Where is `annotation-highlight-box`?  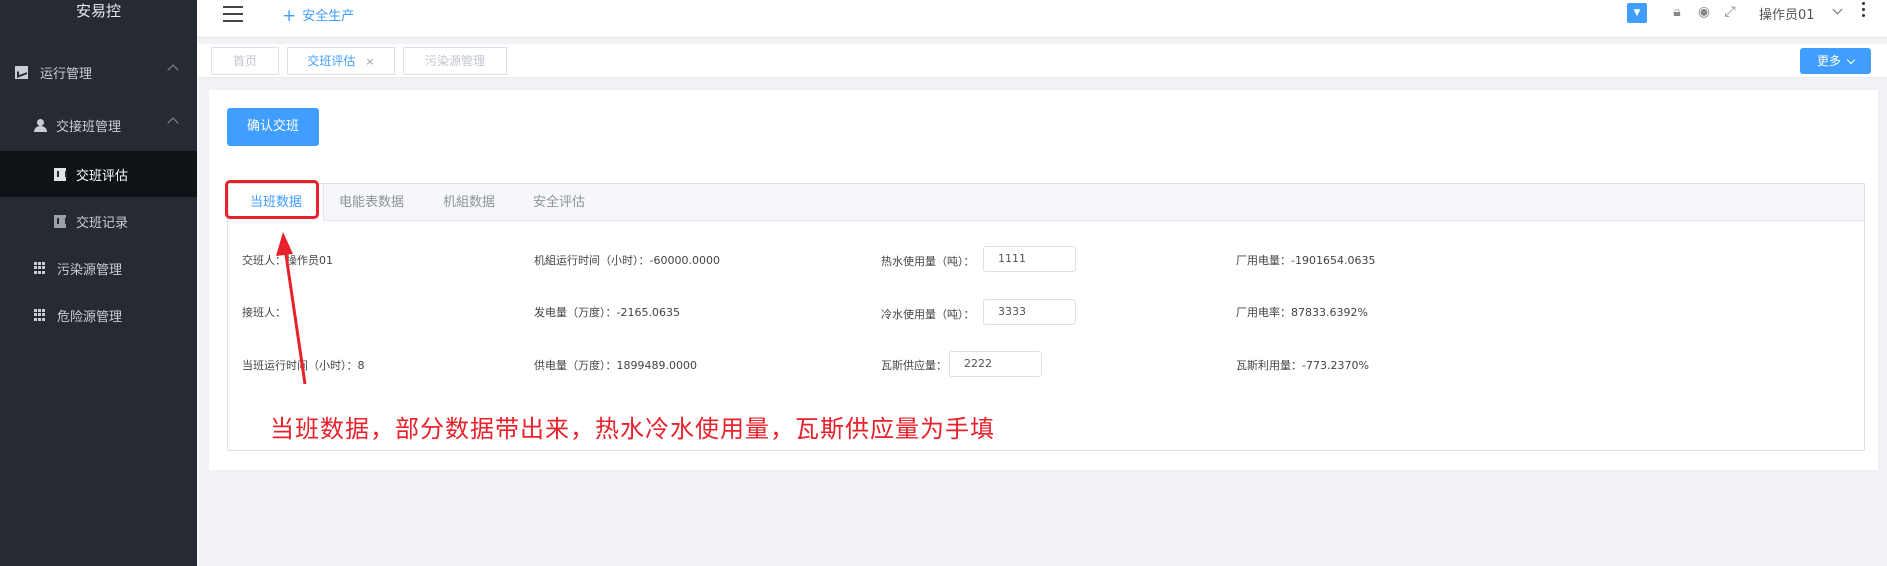
annotation-highlight-box is located at coordinates (272, 199).